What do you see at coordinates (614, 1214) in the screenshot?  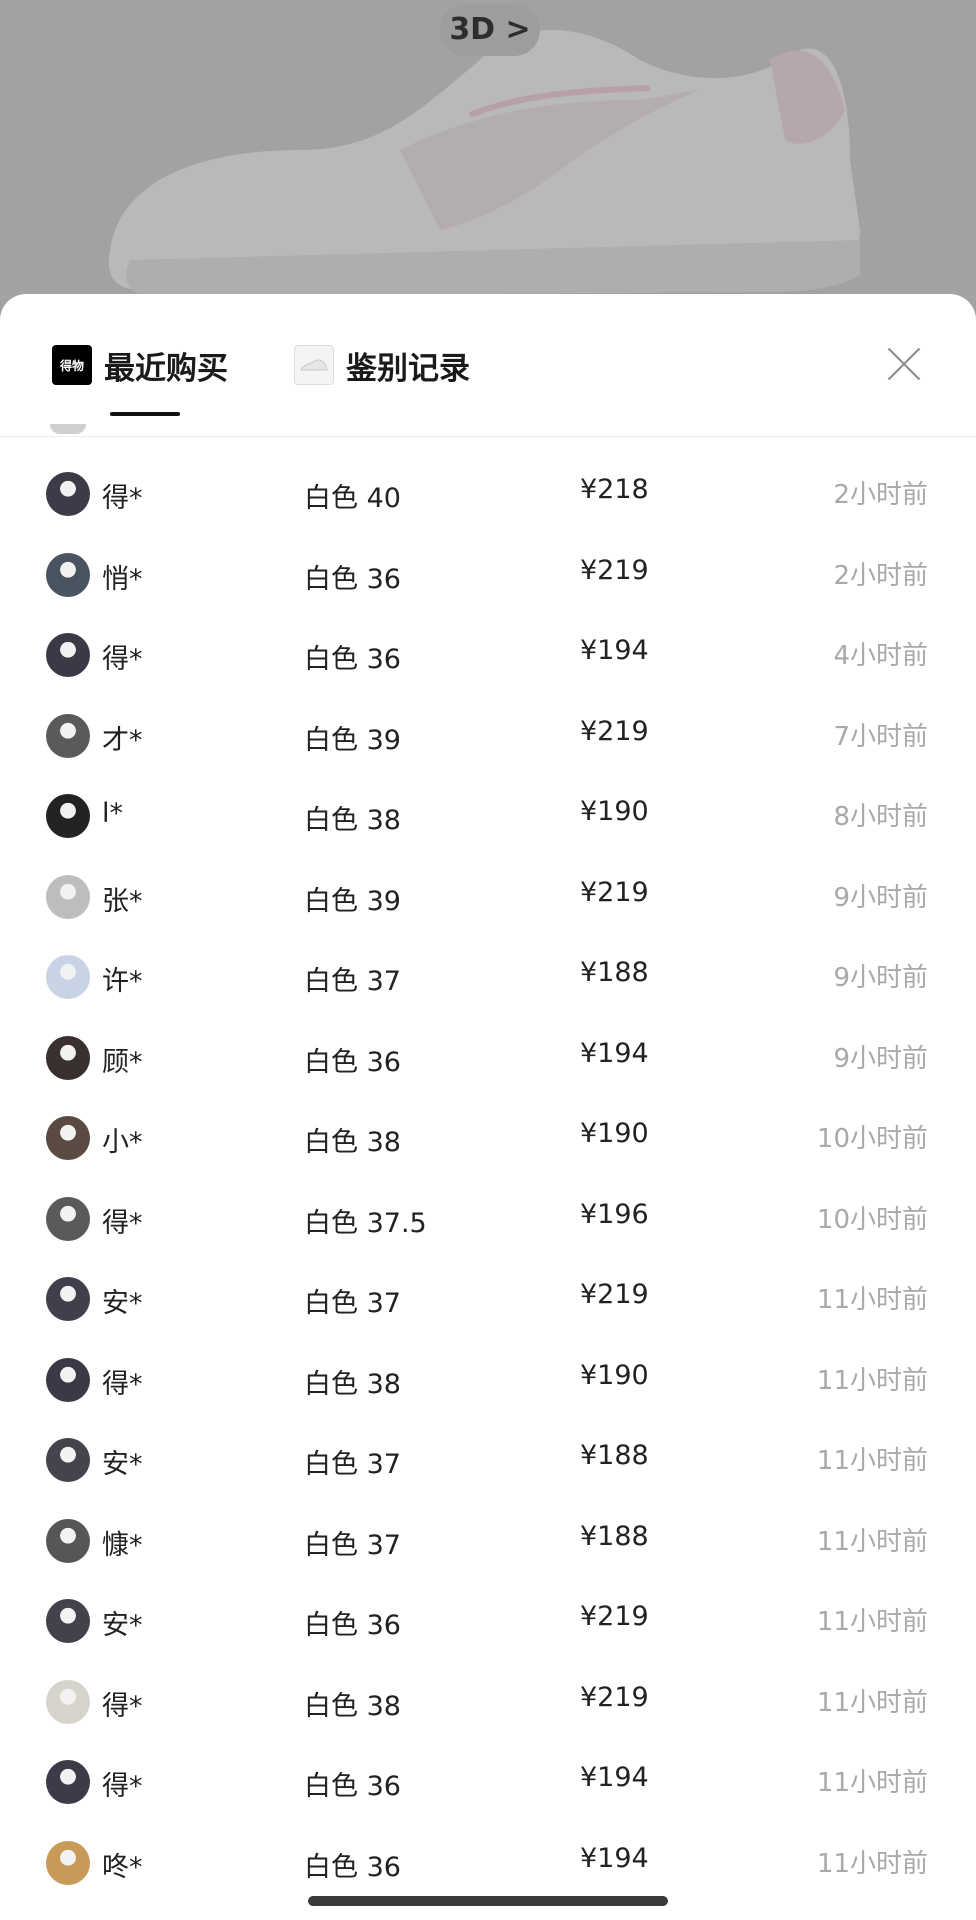 I see `price: ¥196` at bounding box center [614, 1214].